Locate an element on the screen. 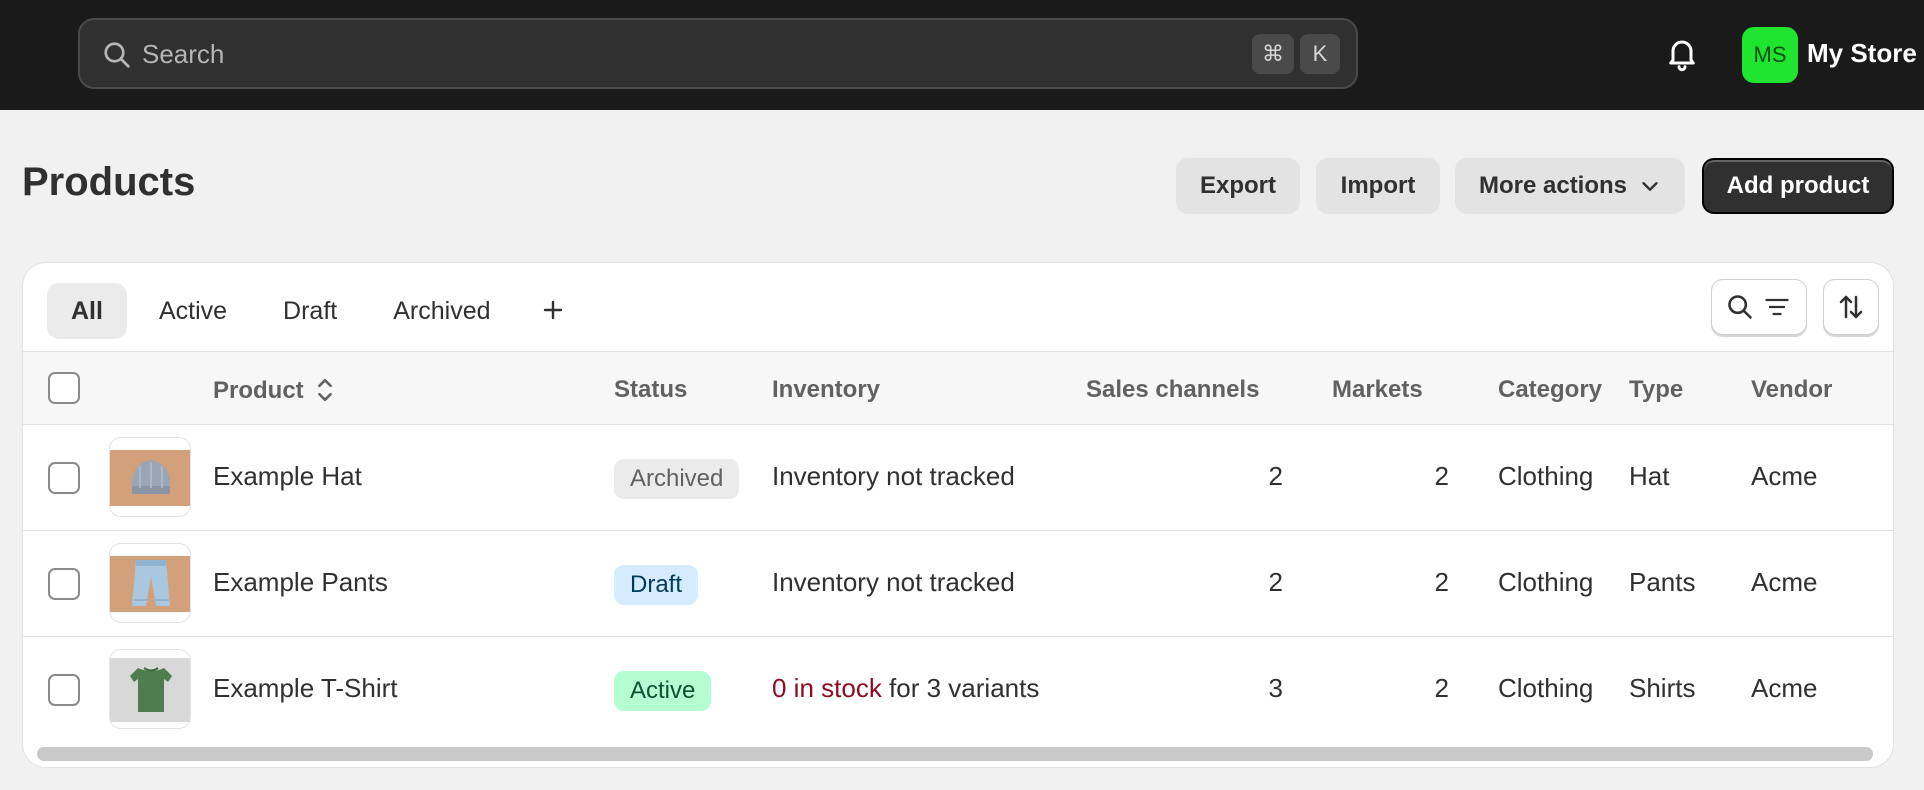 This screenshot has height=790, width=1924. chevron-down-icon is located at coordinates (1650, 186).